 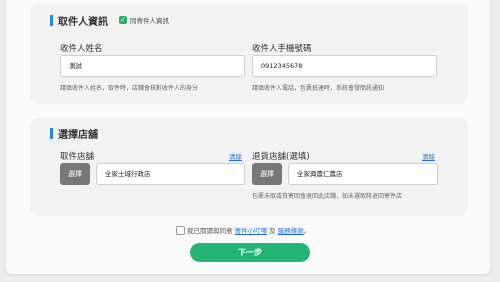 I want to click on same-as-sender-label: 同寄件人資訊, so click(x=149, y=21).